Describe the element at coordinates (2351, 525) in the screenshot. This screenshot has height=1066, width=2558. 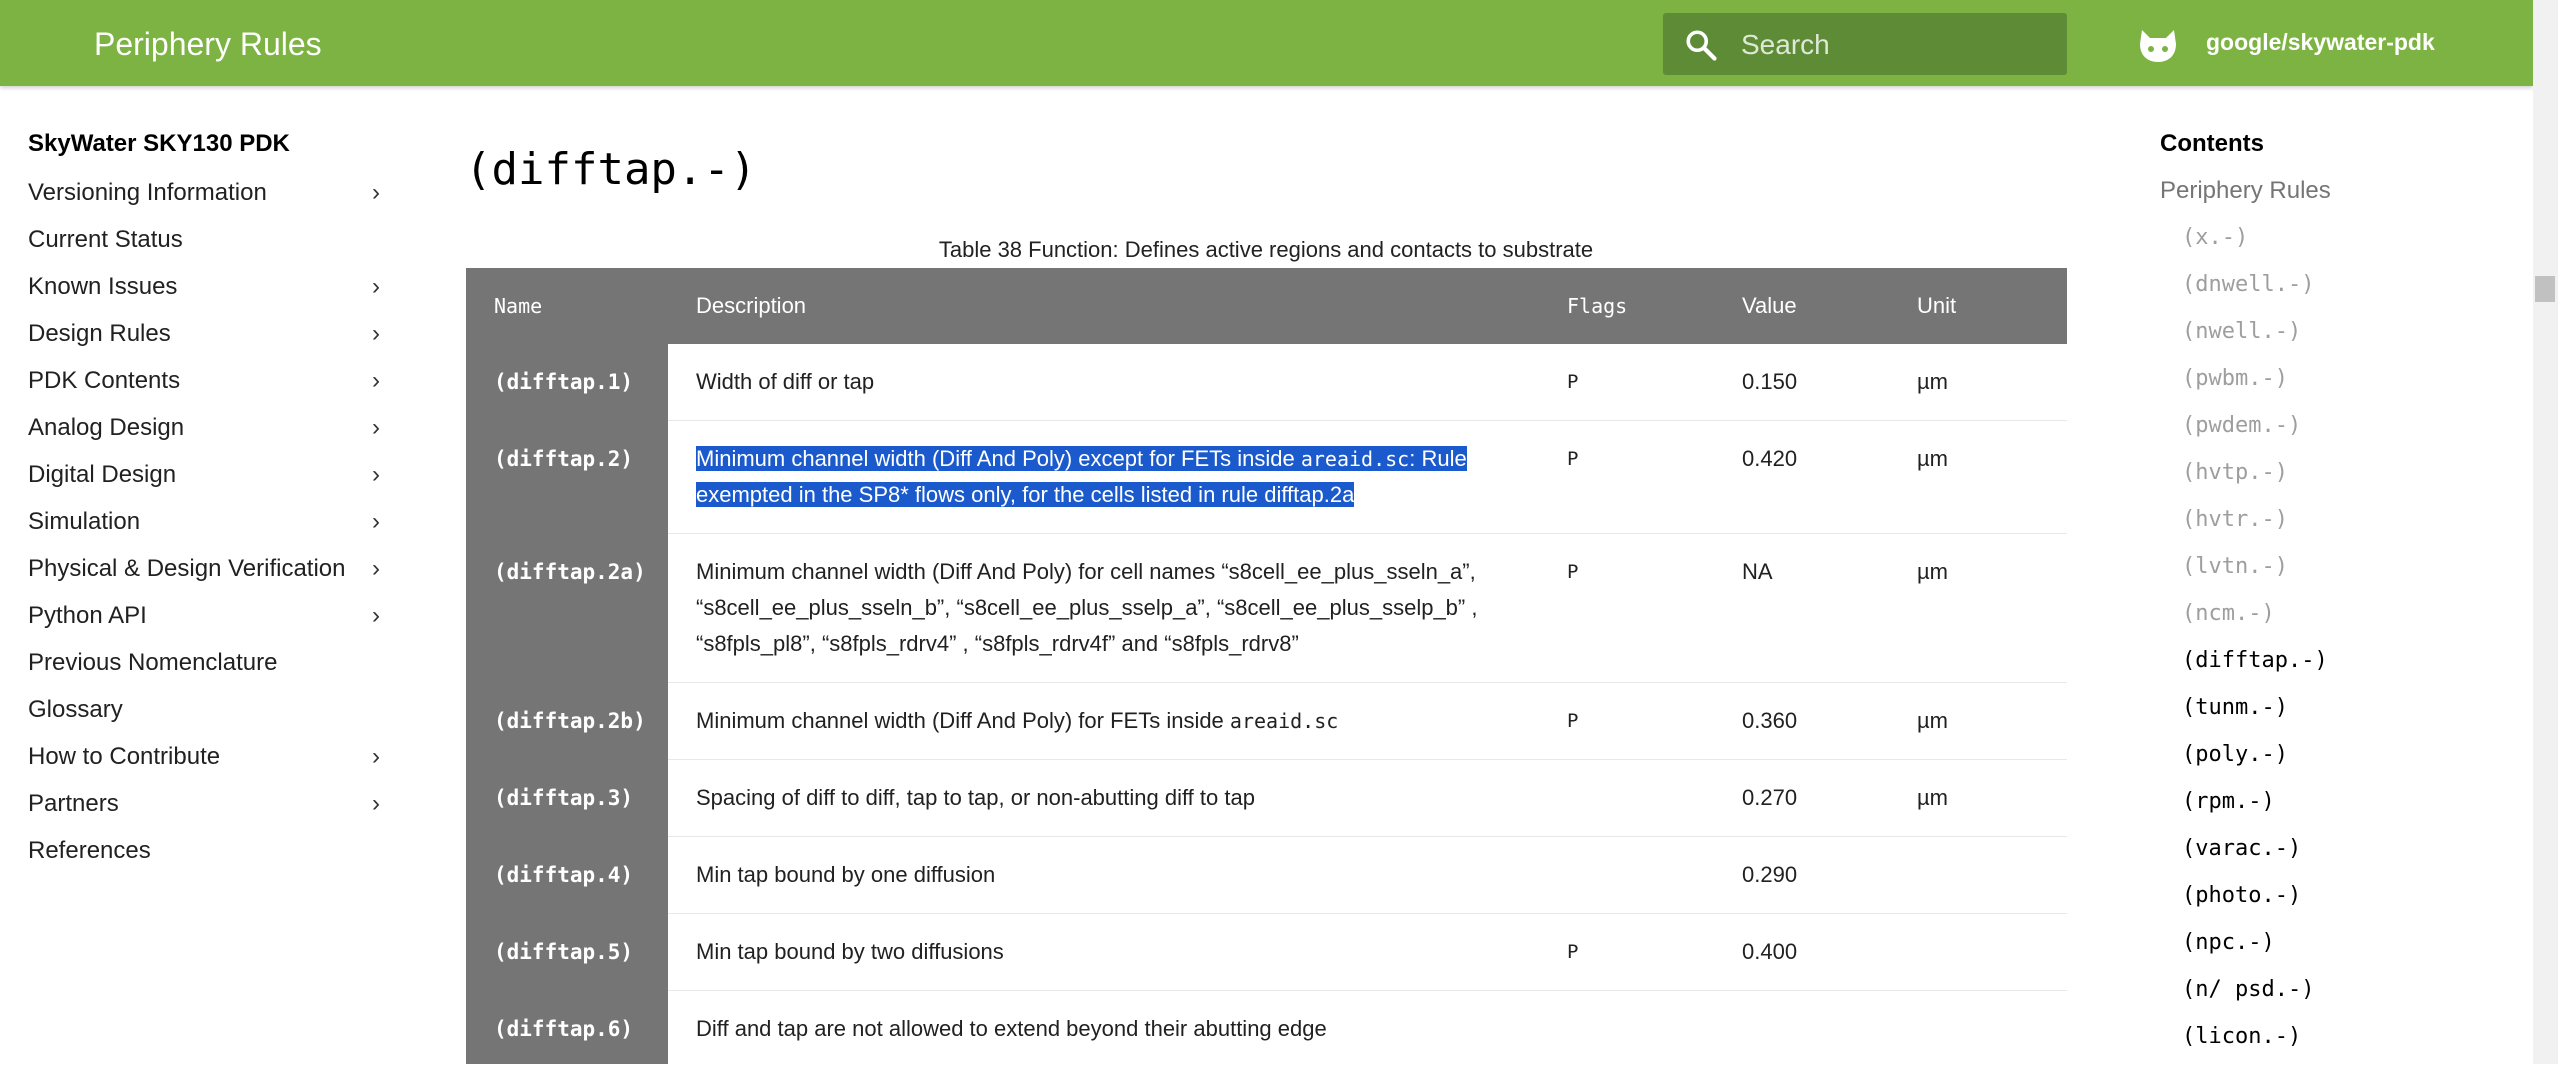
I see `toc-item: (hvtr.-)` at that location.